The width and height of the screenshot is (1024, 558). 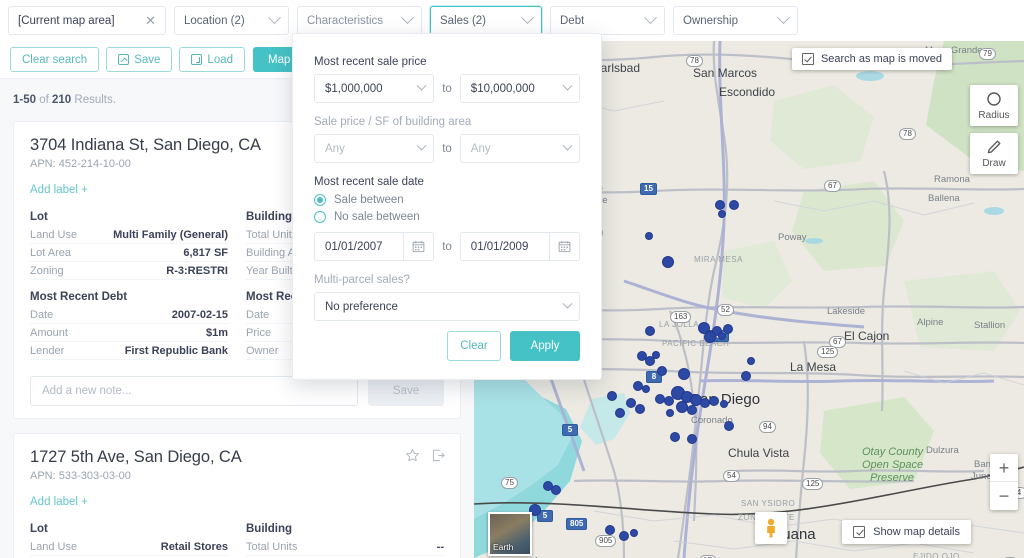 I want to click on export-icon, so click(x=438, y=455).